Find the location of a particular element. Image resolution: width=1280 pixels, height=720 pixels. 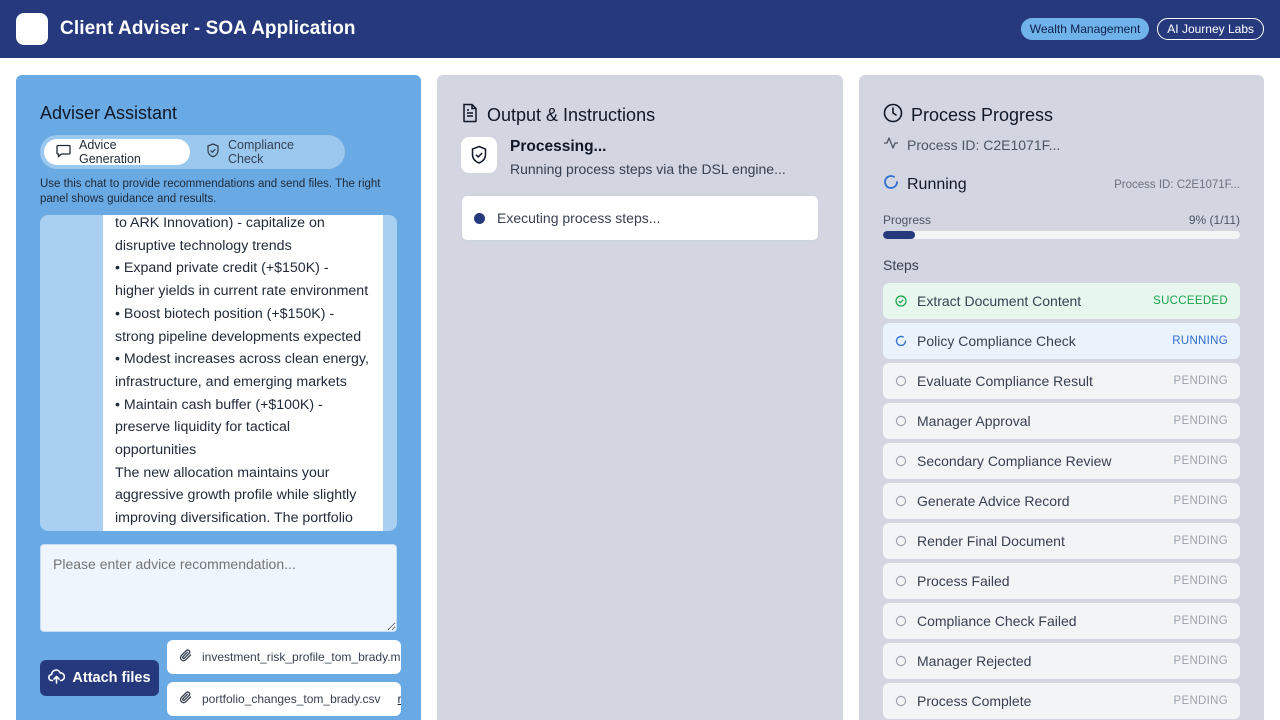

step-item: Compliance Check Failed PENDING is located at coordinates (1061, 621).